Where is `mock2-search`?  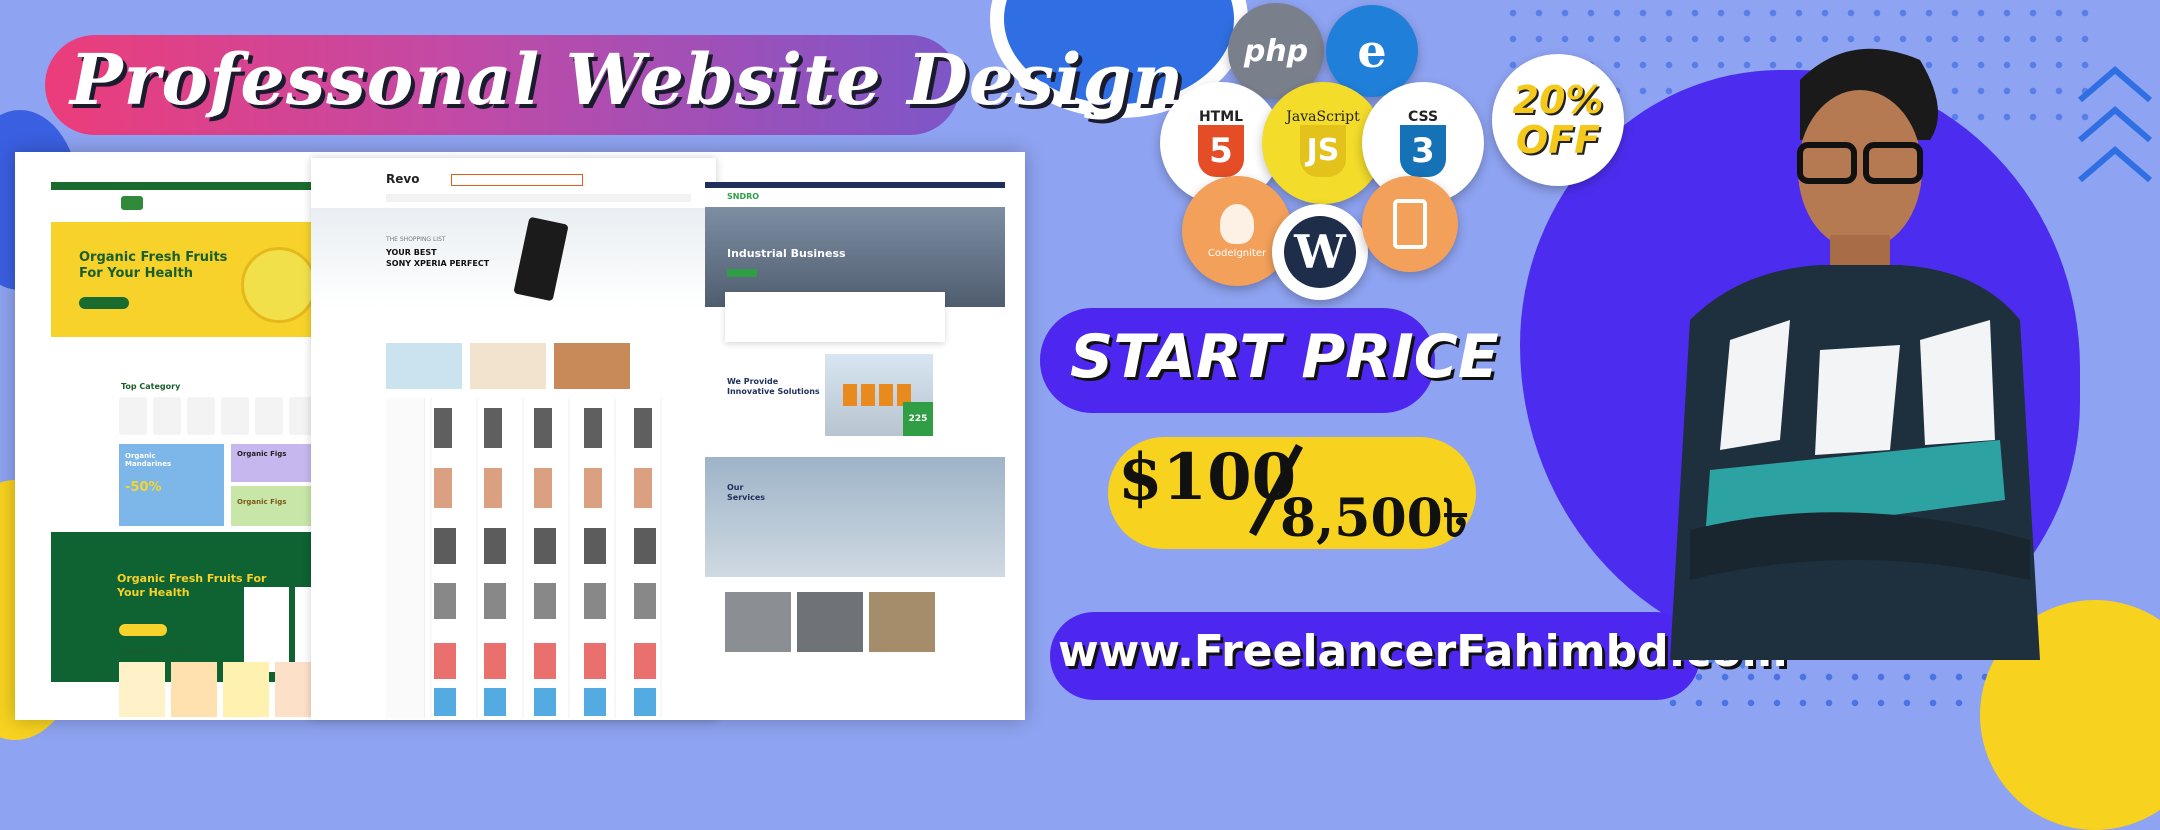
mock2-search is located at coordinates (517, 180).